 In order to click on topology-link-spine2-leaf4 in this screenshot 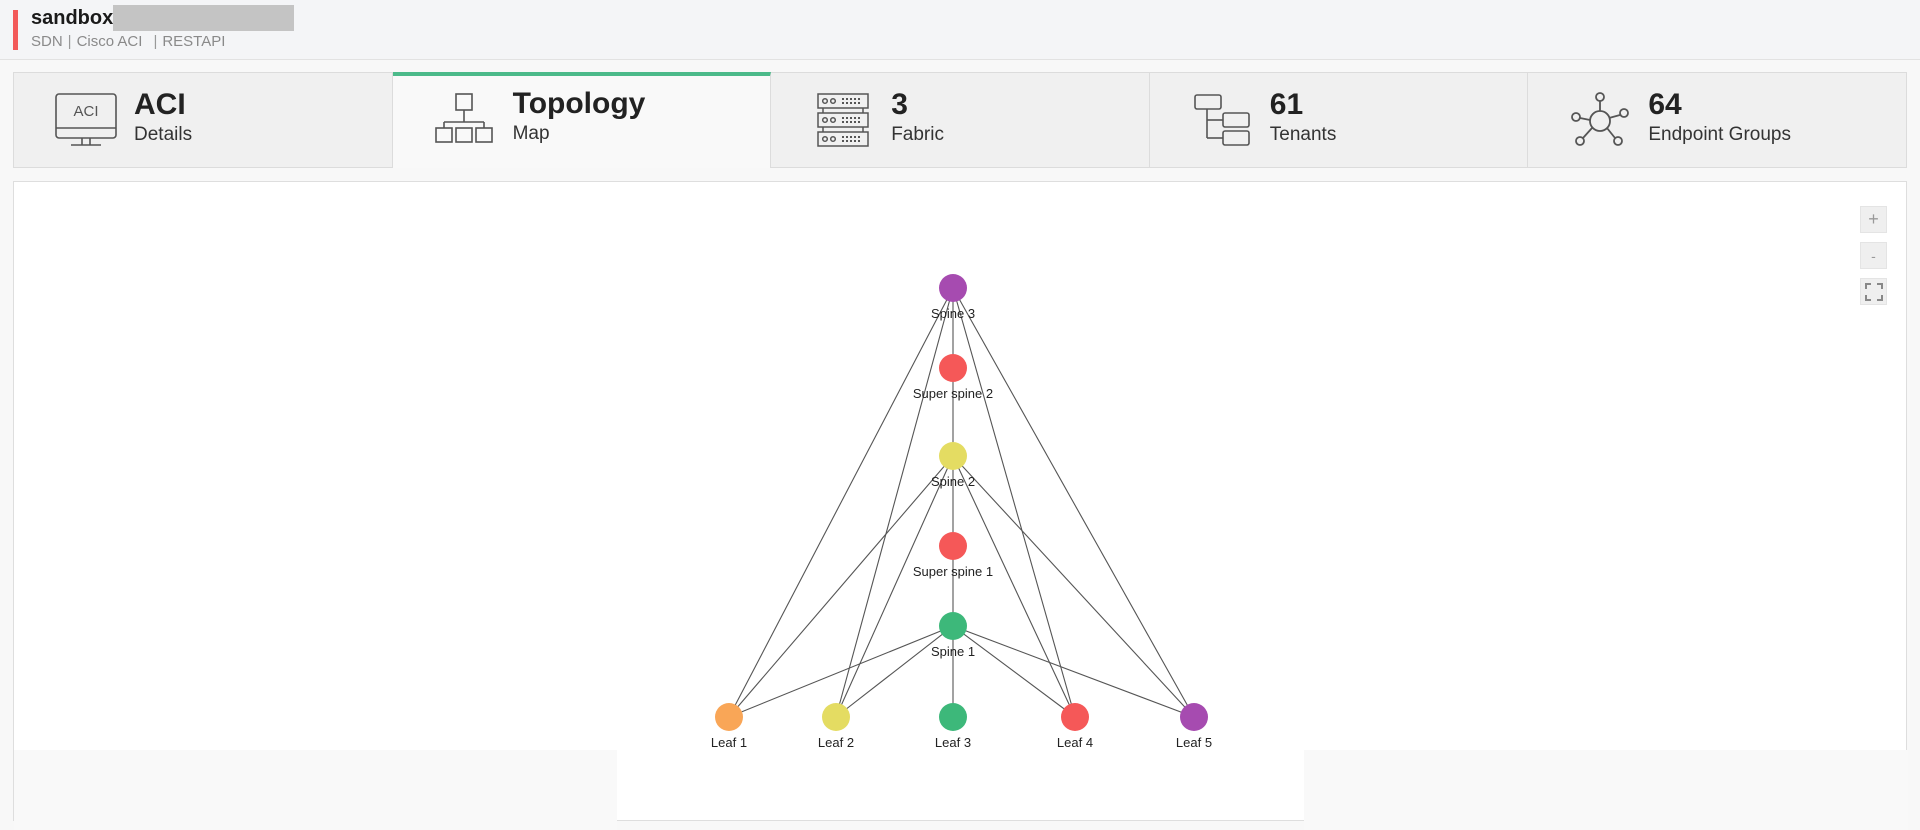, I will do `click(1014, 586)`.